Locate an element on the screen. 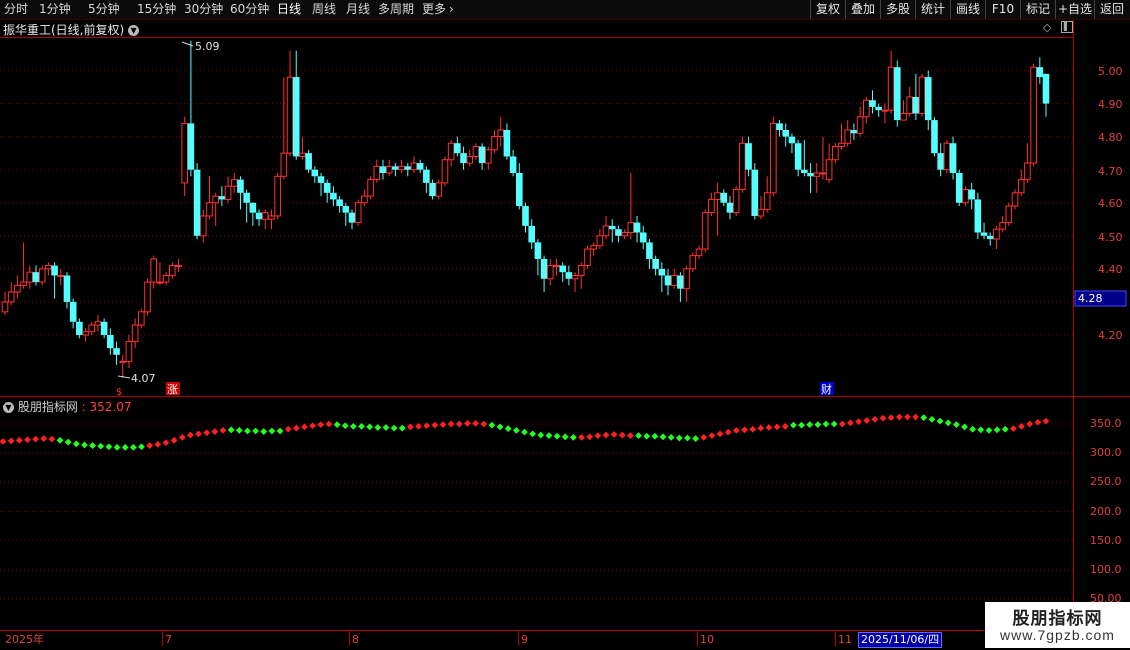 The image size is (1130, 650). tab-1min: 1分钟 is located at coordinates (55, 9).